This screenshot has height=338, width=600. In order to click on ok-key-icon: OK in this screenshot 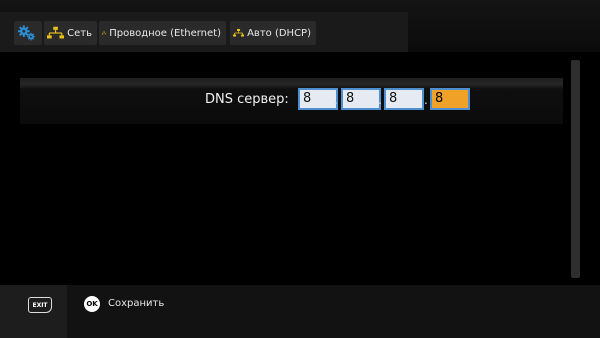, I will do `click(92, 304)`.